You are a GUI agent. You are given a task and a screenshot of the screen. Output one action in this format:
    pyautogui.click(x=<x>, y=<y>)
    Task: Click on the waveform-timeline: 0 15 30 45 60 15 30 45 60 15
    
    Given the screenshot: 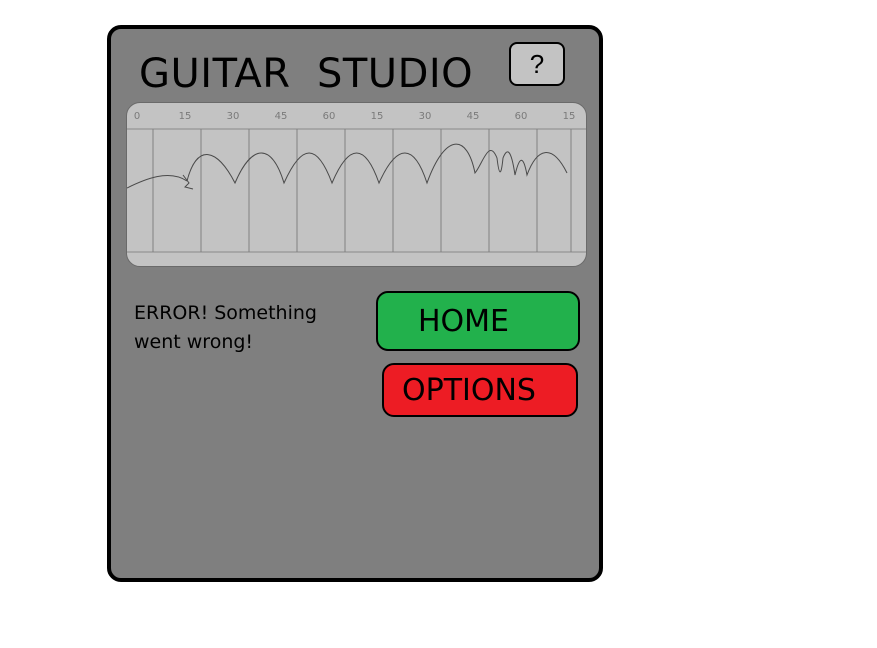 What is the action you would take?
    pyautogui.click(x=356, y=184)
    